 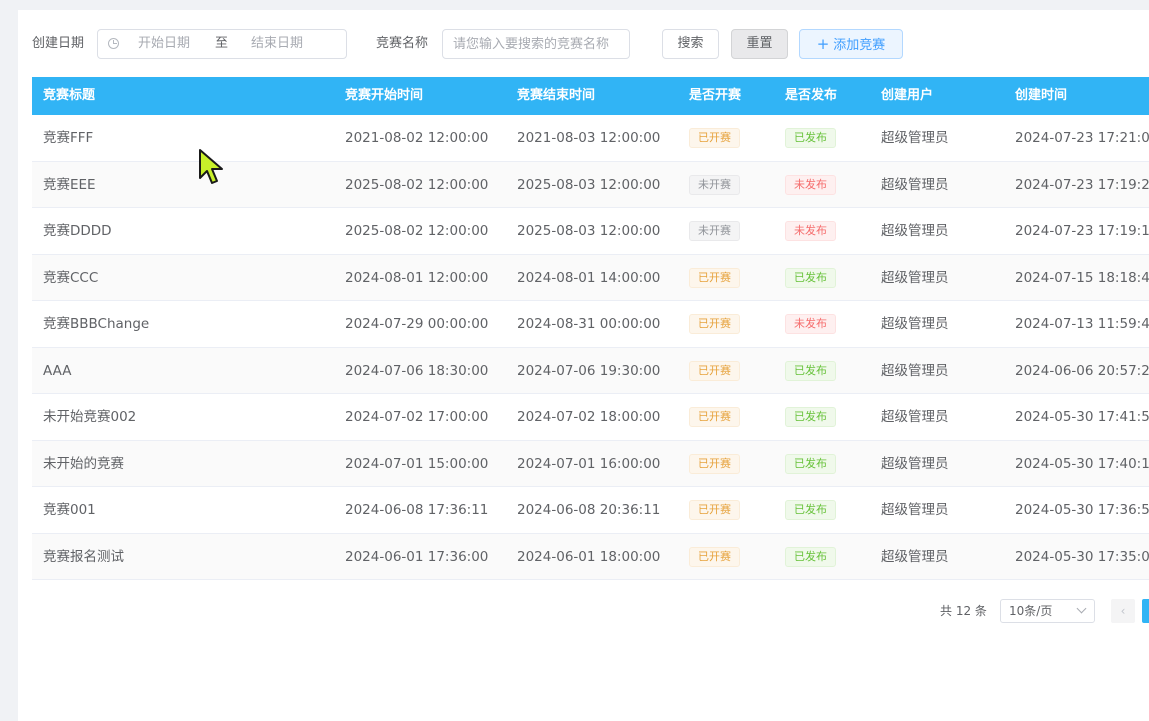 I want to click on end-date-input: 结束日期, so click(x=277, y=44).